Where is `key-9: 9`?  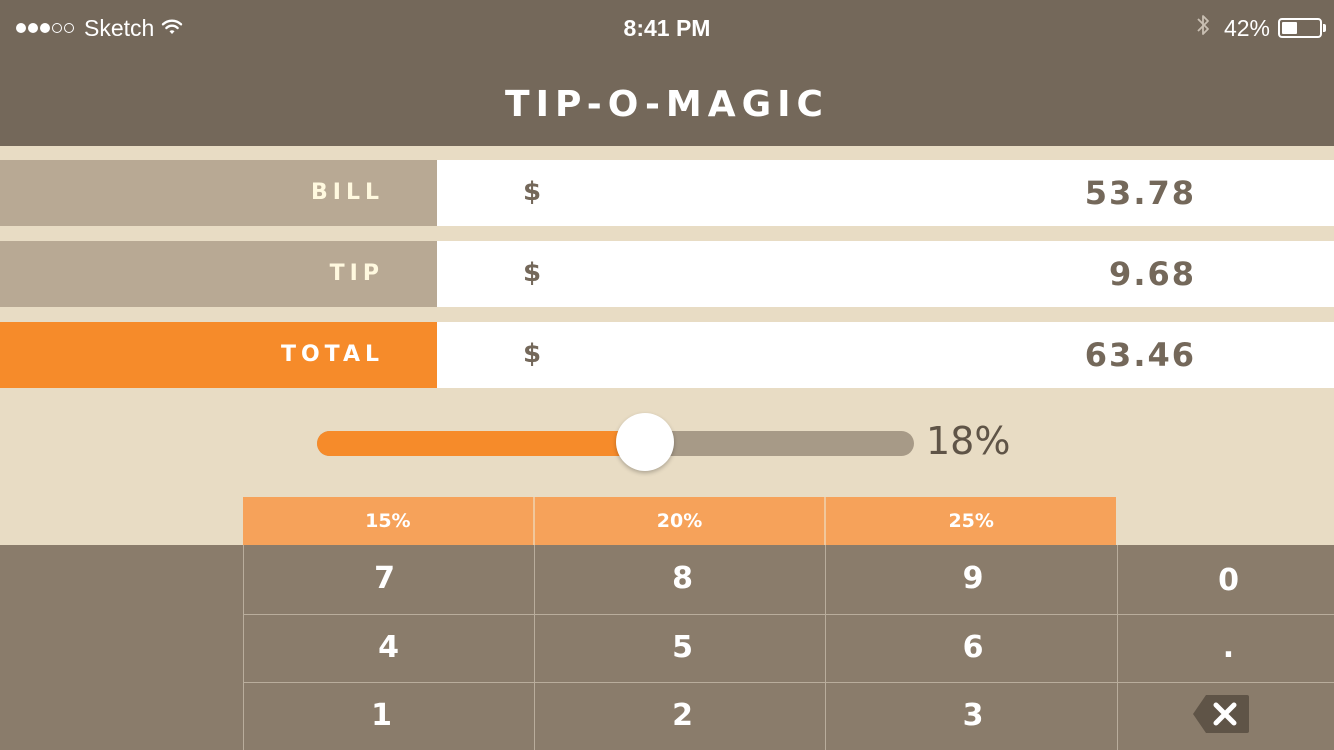 key-9: 9 is located at coordinates (971, 579).